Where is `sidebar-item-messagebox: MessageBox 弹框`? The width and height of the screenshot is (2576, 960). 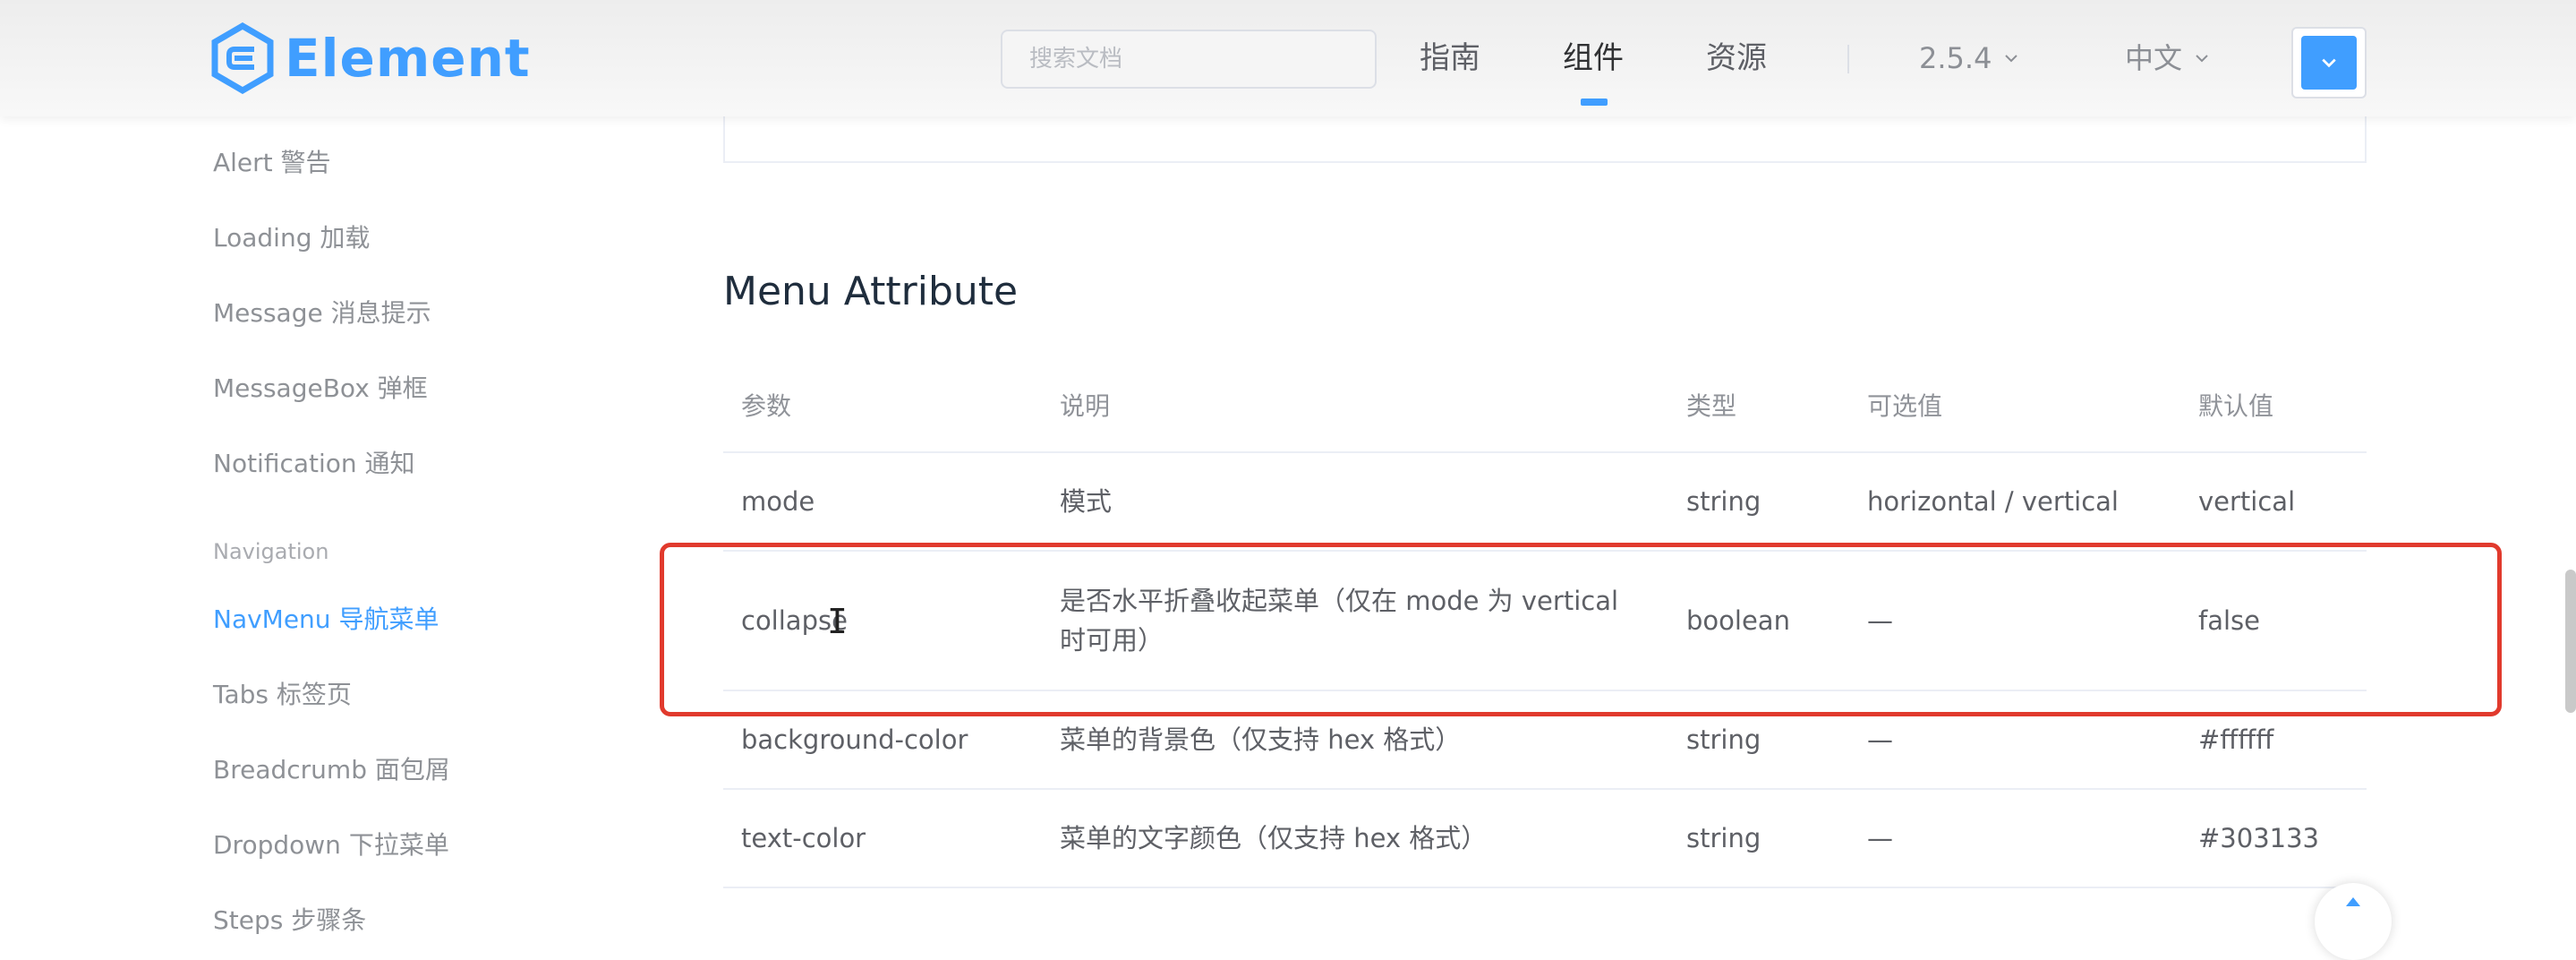
sidebar-item-messagebox: MessageBox 弹框 is located at coordinates (320, 387).